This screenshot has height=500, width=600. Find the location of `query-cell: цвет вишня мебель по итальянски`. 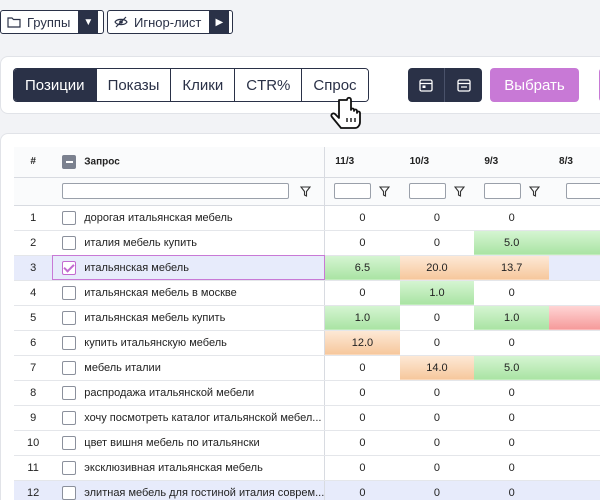

query-cell: цвет вишня мебель по итальянски is located at coordinates (189, 443).